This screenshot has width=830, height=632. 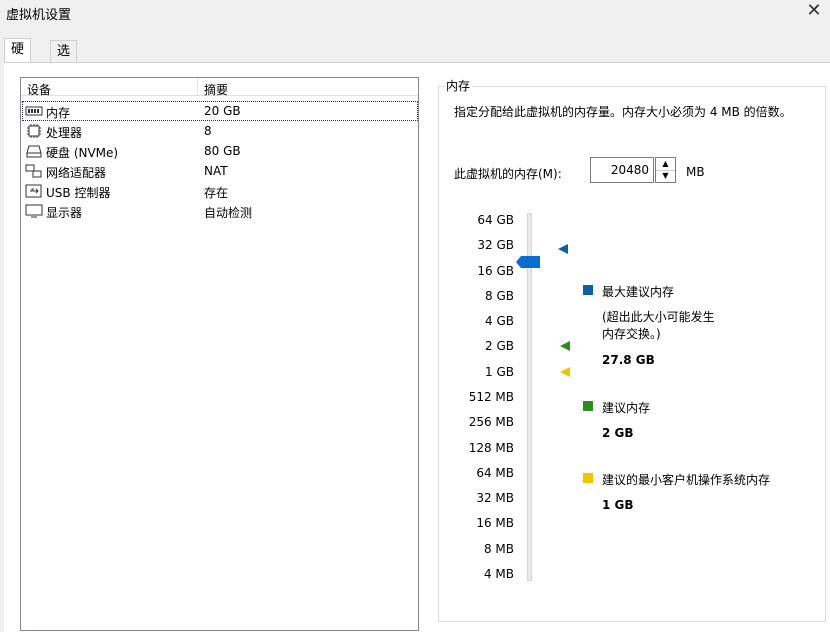 What do you see at coordinates (34, 151) in the screenshot?
I see `hard-disk-icon` at bounding box center [34, 151].